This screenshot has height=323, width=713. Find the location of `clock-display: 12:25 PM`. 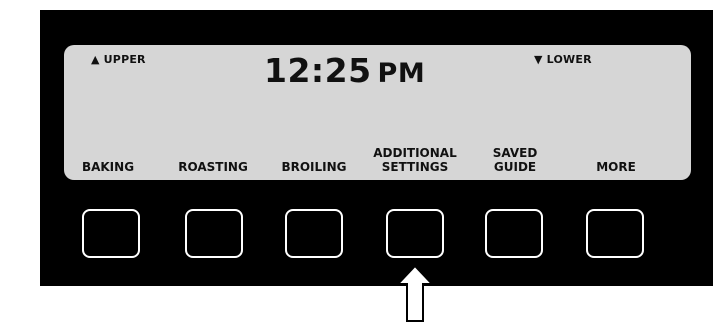

clock-display: 12:25 PM is located at coordinates (344, 70).